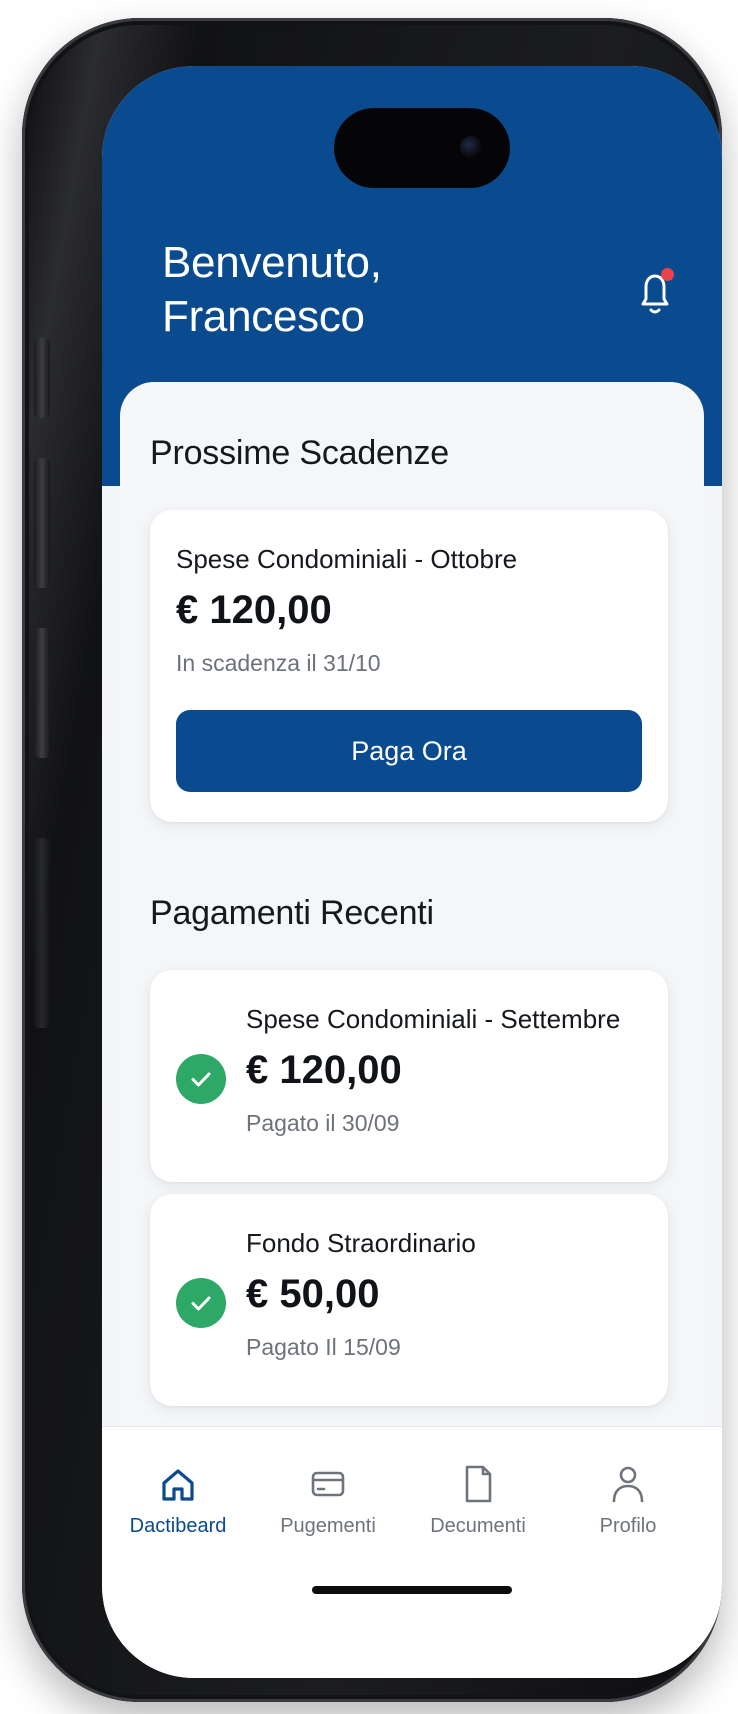 This screenshot has height=1714, width=738. I want to click on volume-up-button, so click(42, 523).